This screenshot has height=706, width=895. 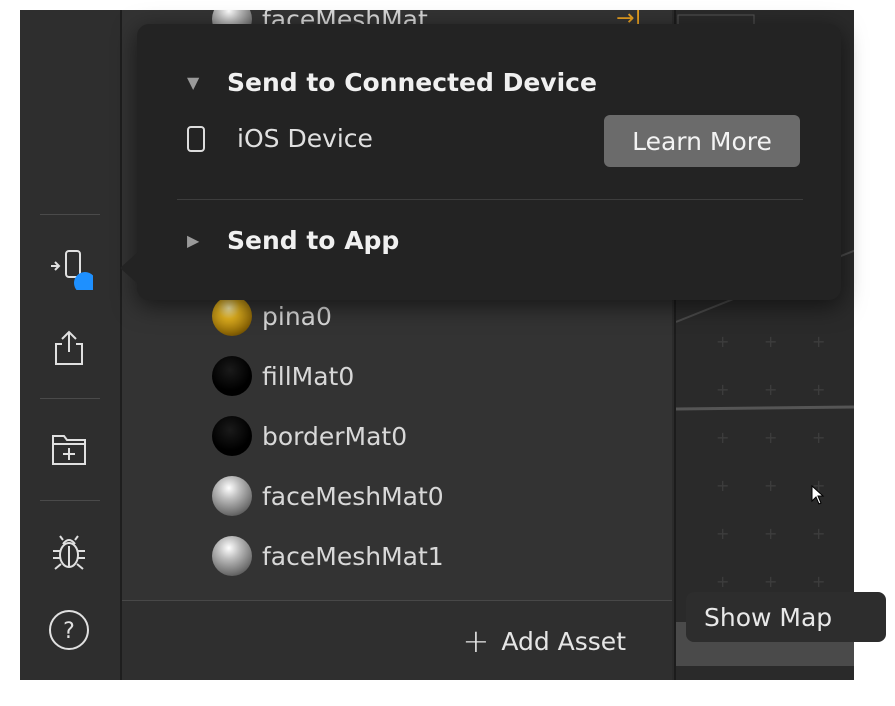 I want to click on list-item: borderMat0, so click(x=309, y=436).